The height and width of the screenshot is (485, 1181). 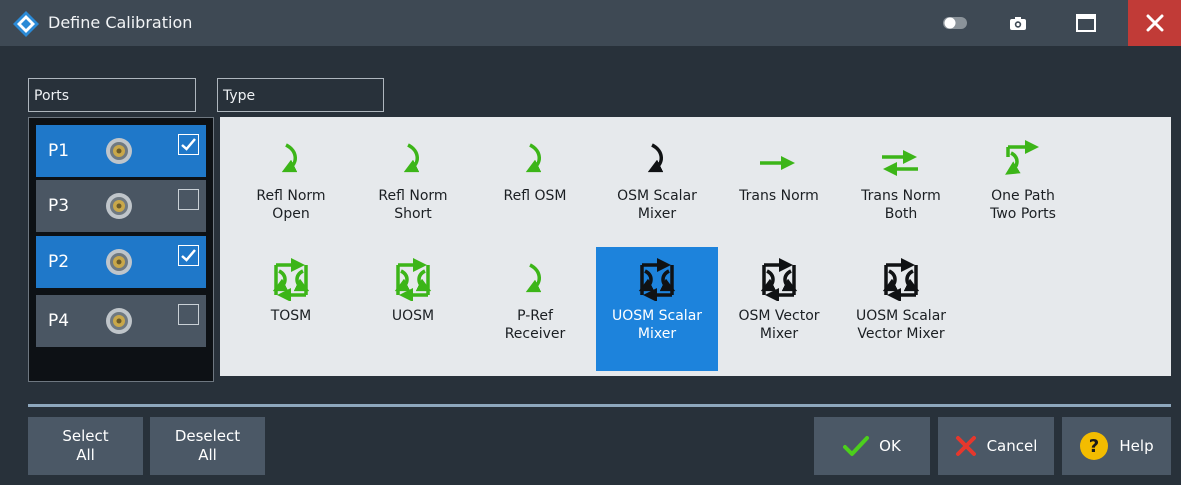 I want to click on screenshot-button, so click(x=1018, y=23).